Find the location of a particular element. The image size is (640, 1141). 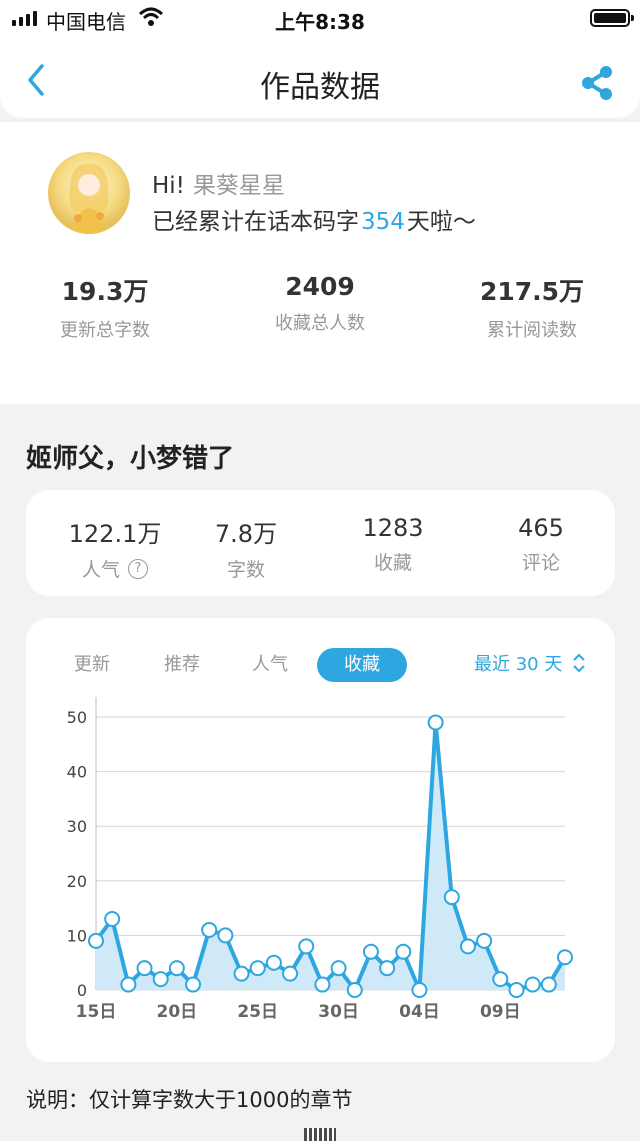

work-title: 姬师父，小梦错了 is located at coordinates (130, 459).